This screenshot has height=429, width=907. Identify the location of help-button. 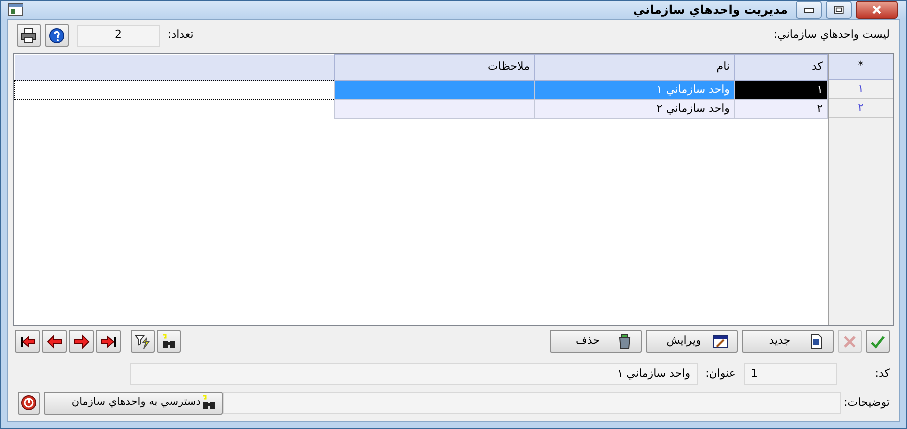
(57, 35).